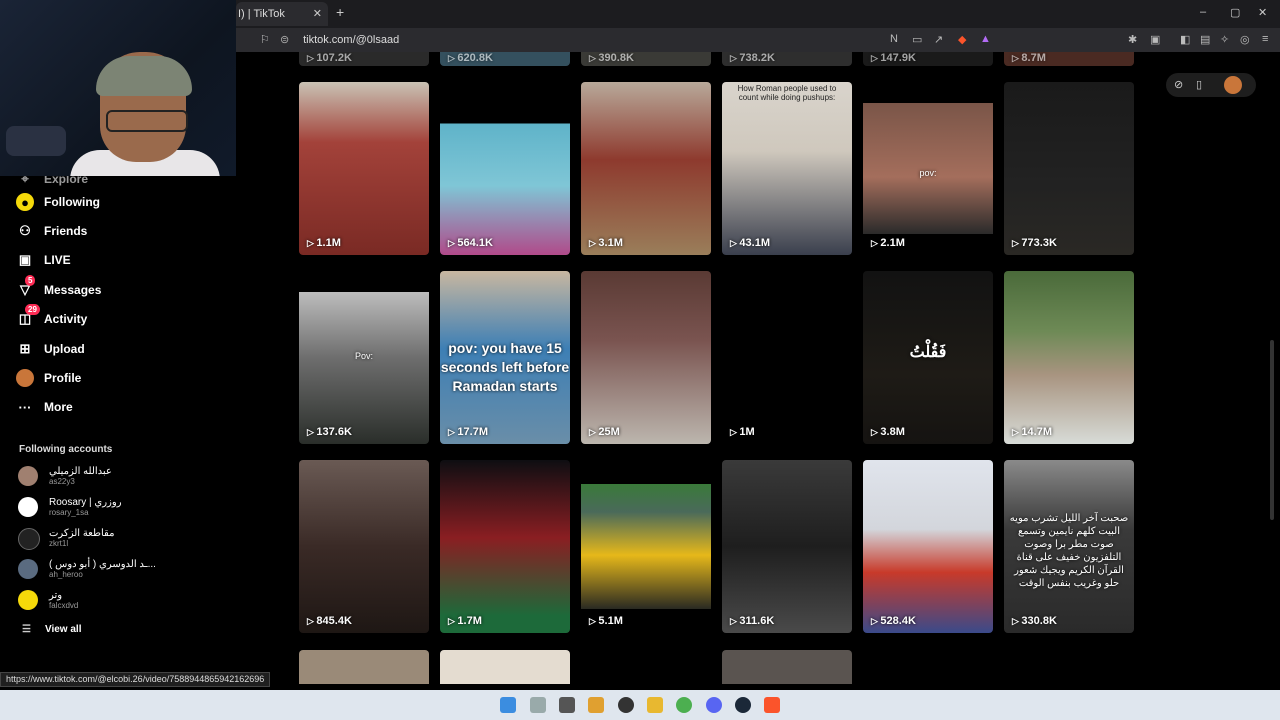  What do you see at coordinates (928, 357) in the screenshot?
I see `video-tile: فَقُلْتُ 3.8M` at bounding box center [928, 357].